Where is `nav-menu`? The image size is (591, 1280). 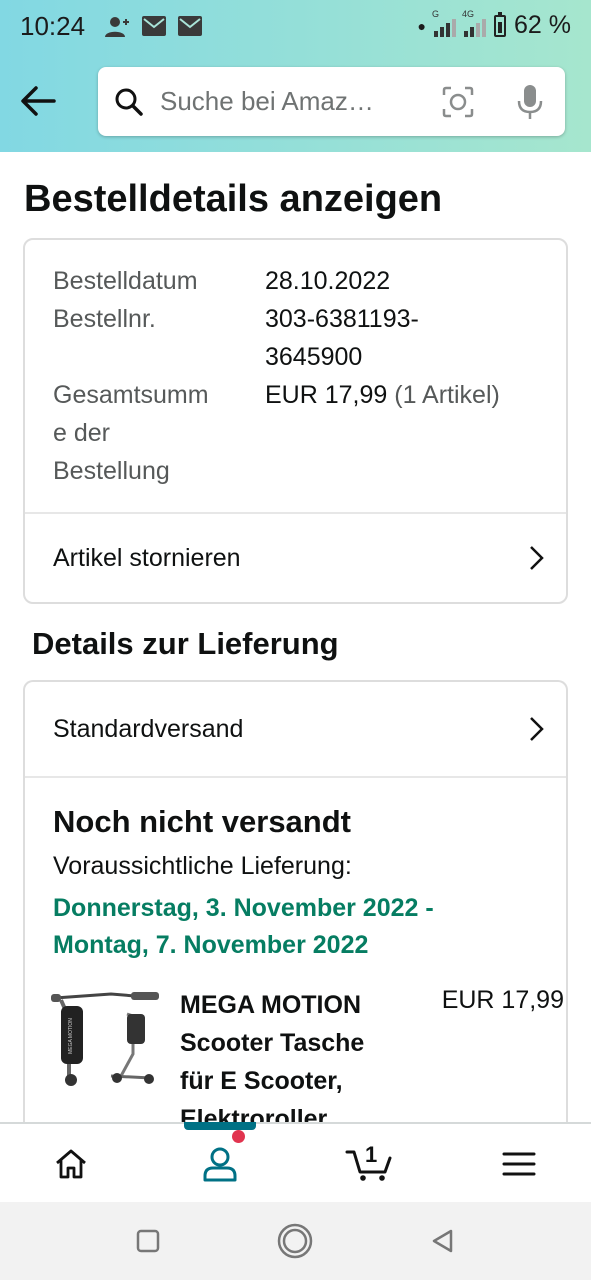
nav-menu is located at coordinates (519, 1164).